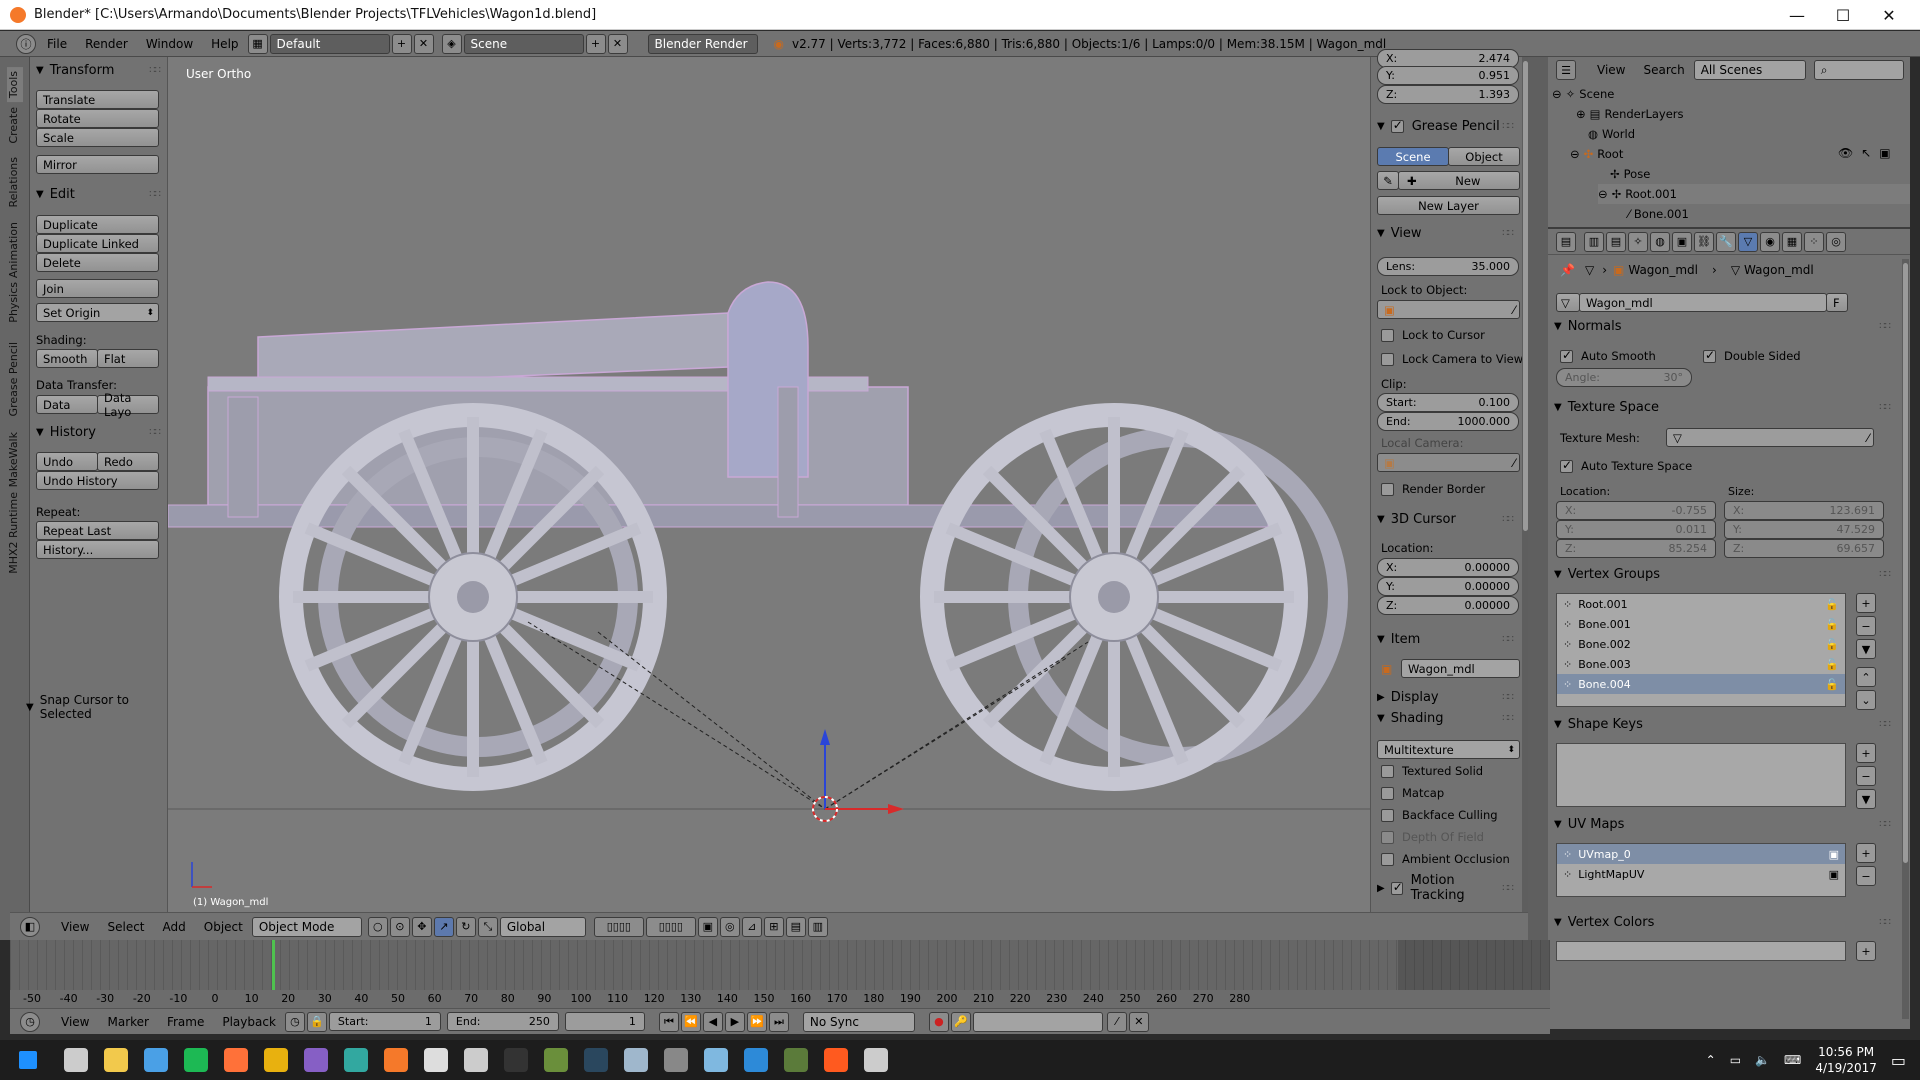  Describe the element at coordinates (156, 1060) in the screenshot. I see `store-icon` at that location.